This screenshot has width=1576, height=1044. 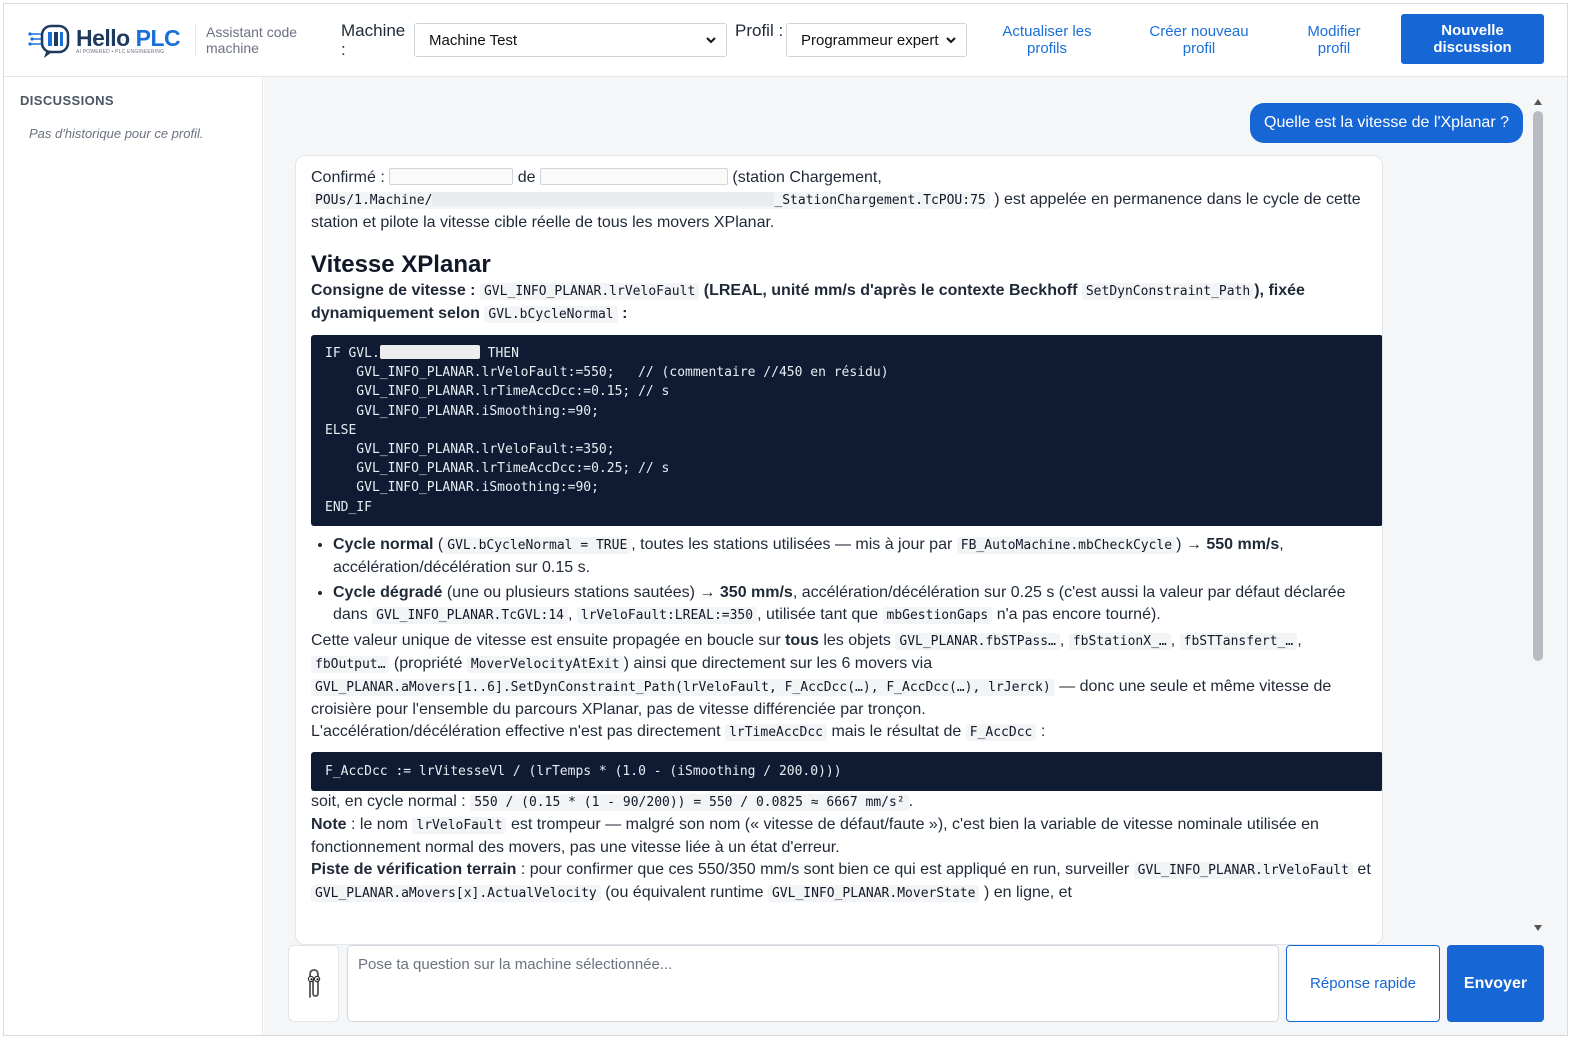 What do you see at coordinates (807, 177) in the screenshot?
I see `answer-text: (station Chargement,` at bounding box center [807, 177].